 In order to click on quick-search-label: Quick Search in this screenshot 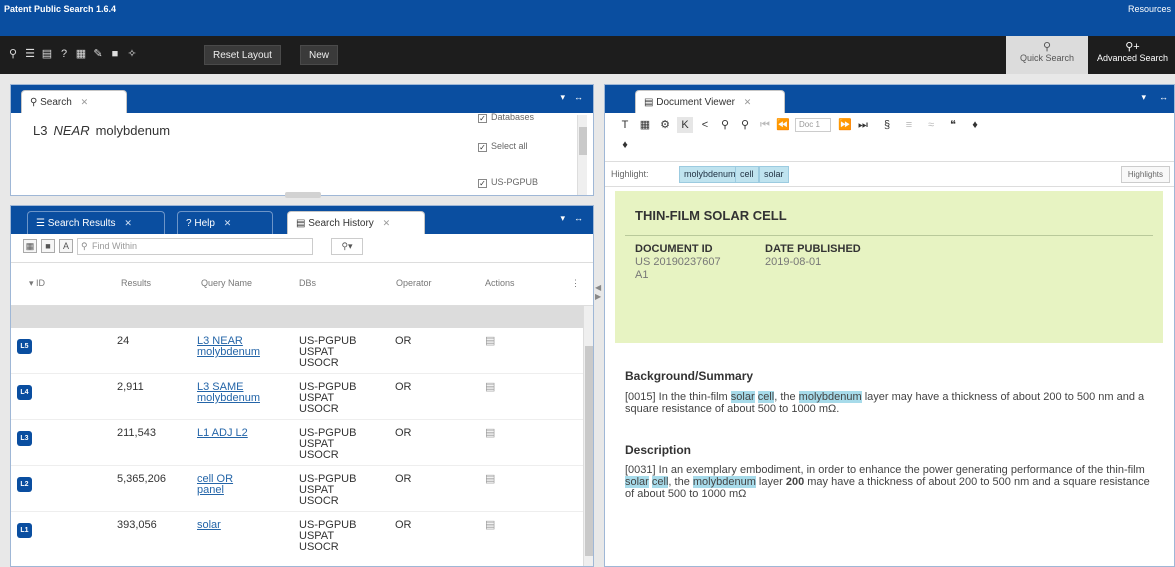, I will do `click(1047, 58)`.